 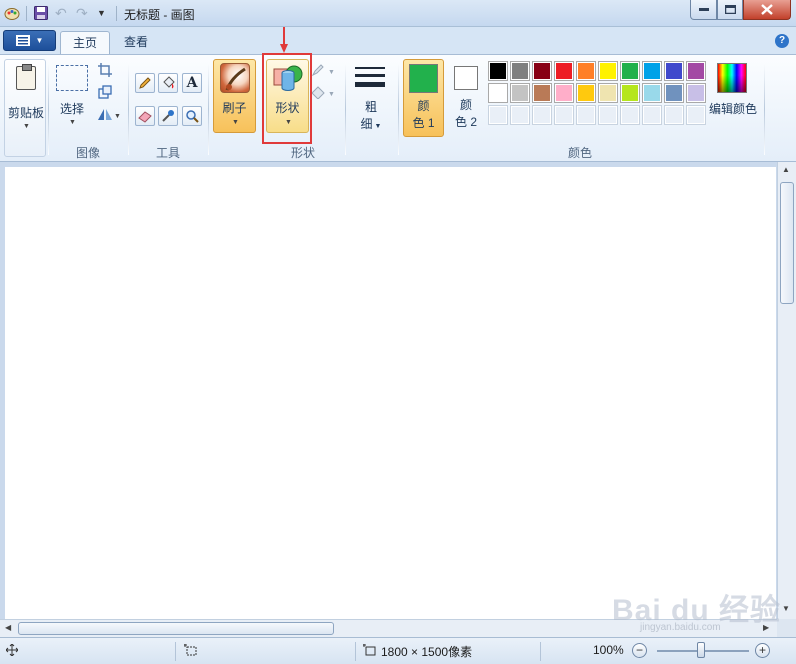 What do you see at coordinates (168, 83) in the screenshot?
I see `fill-tool-button` at bounding box center [168, 83].